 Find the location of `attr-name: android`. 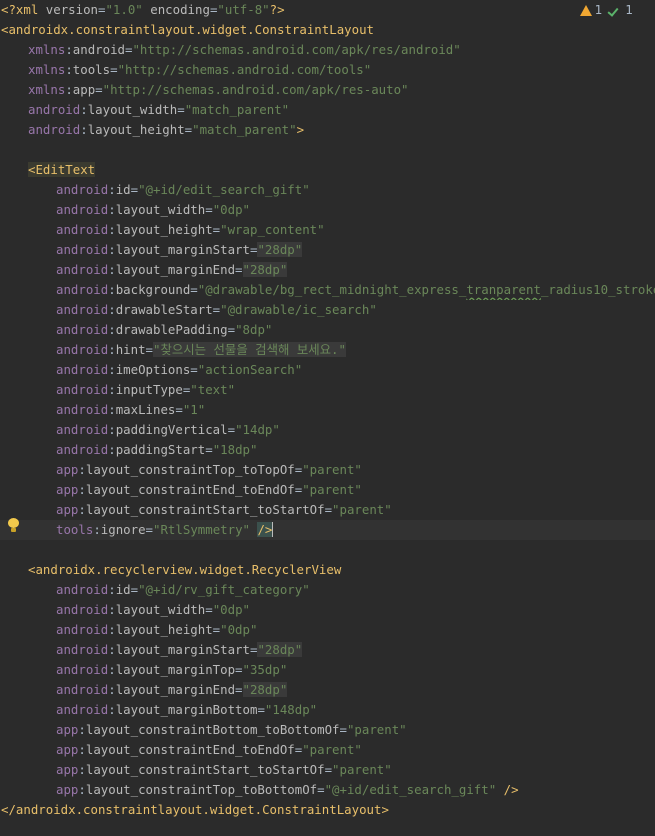

attr-name: android is located at coordinates (98, 49).